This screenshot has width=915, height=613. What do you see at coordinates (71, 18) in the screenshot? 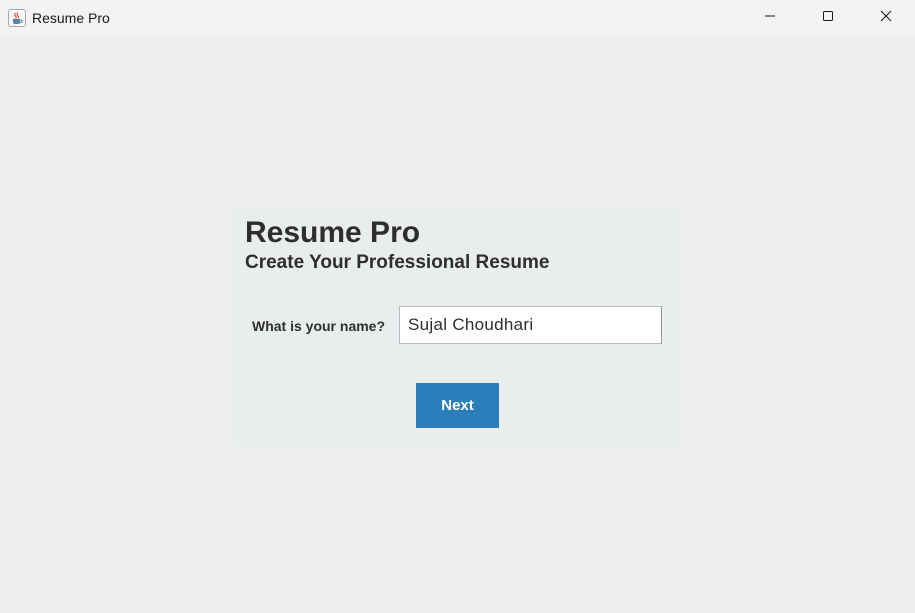
I see `window-title: Resume Pro` at bounding box center [71, 18].